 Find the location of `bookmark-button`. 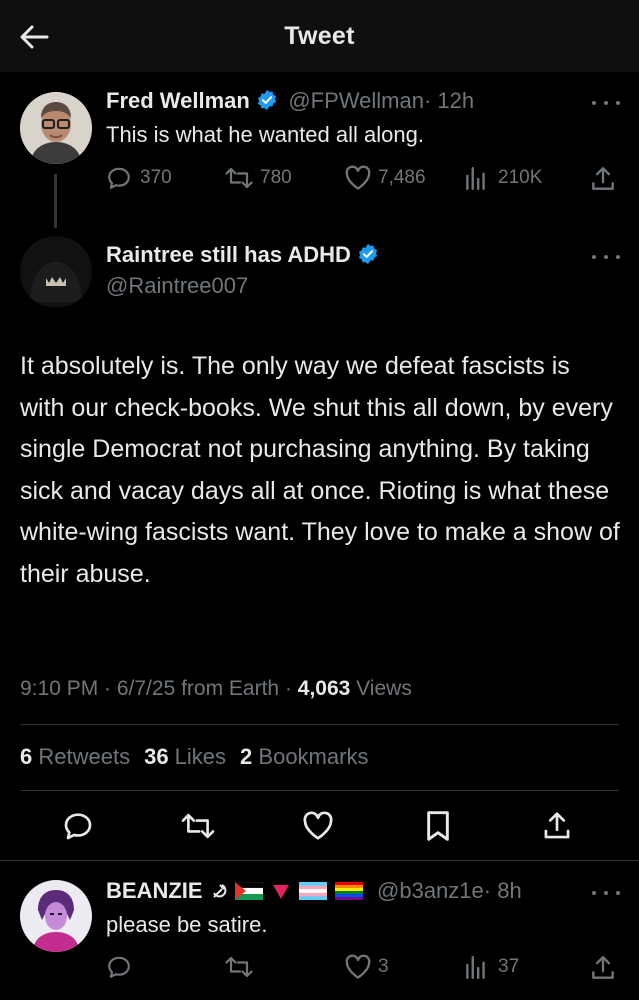

bookmark-button is located at coordinates (438, 826).